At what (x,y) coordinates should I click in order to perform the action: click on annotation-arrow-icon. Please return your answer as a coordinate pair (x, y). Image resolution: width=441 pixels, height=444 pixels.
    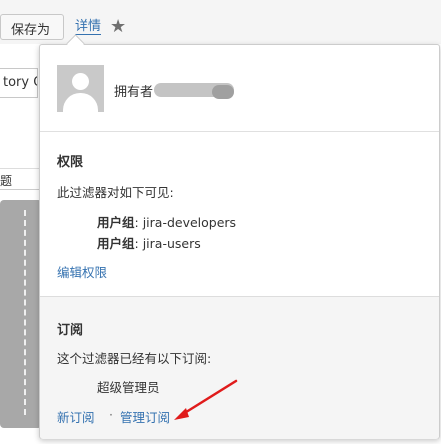
    Looking at the image, I should click on (206, 399).